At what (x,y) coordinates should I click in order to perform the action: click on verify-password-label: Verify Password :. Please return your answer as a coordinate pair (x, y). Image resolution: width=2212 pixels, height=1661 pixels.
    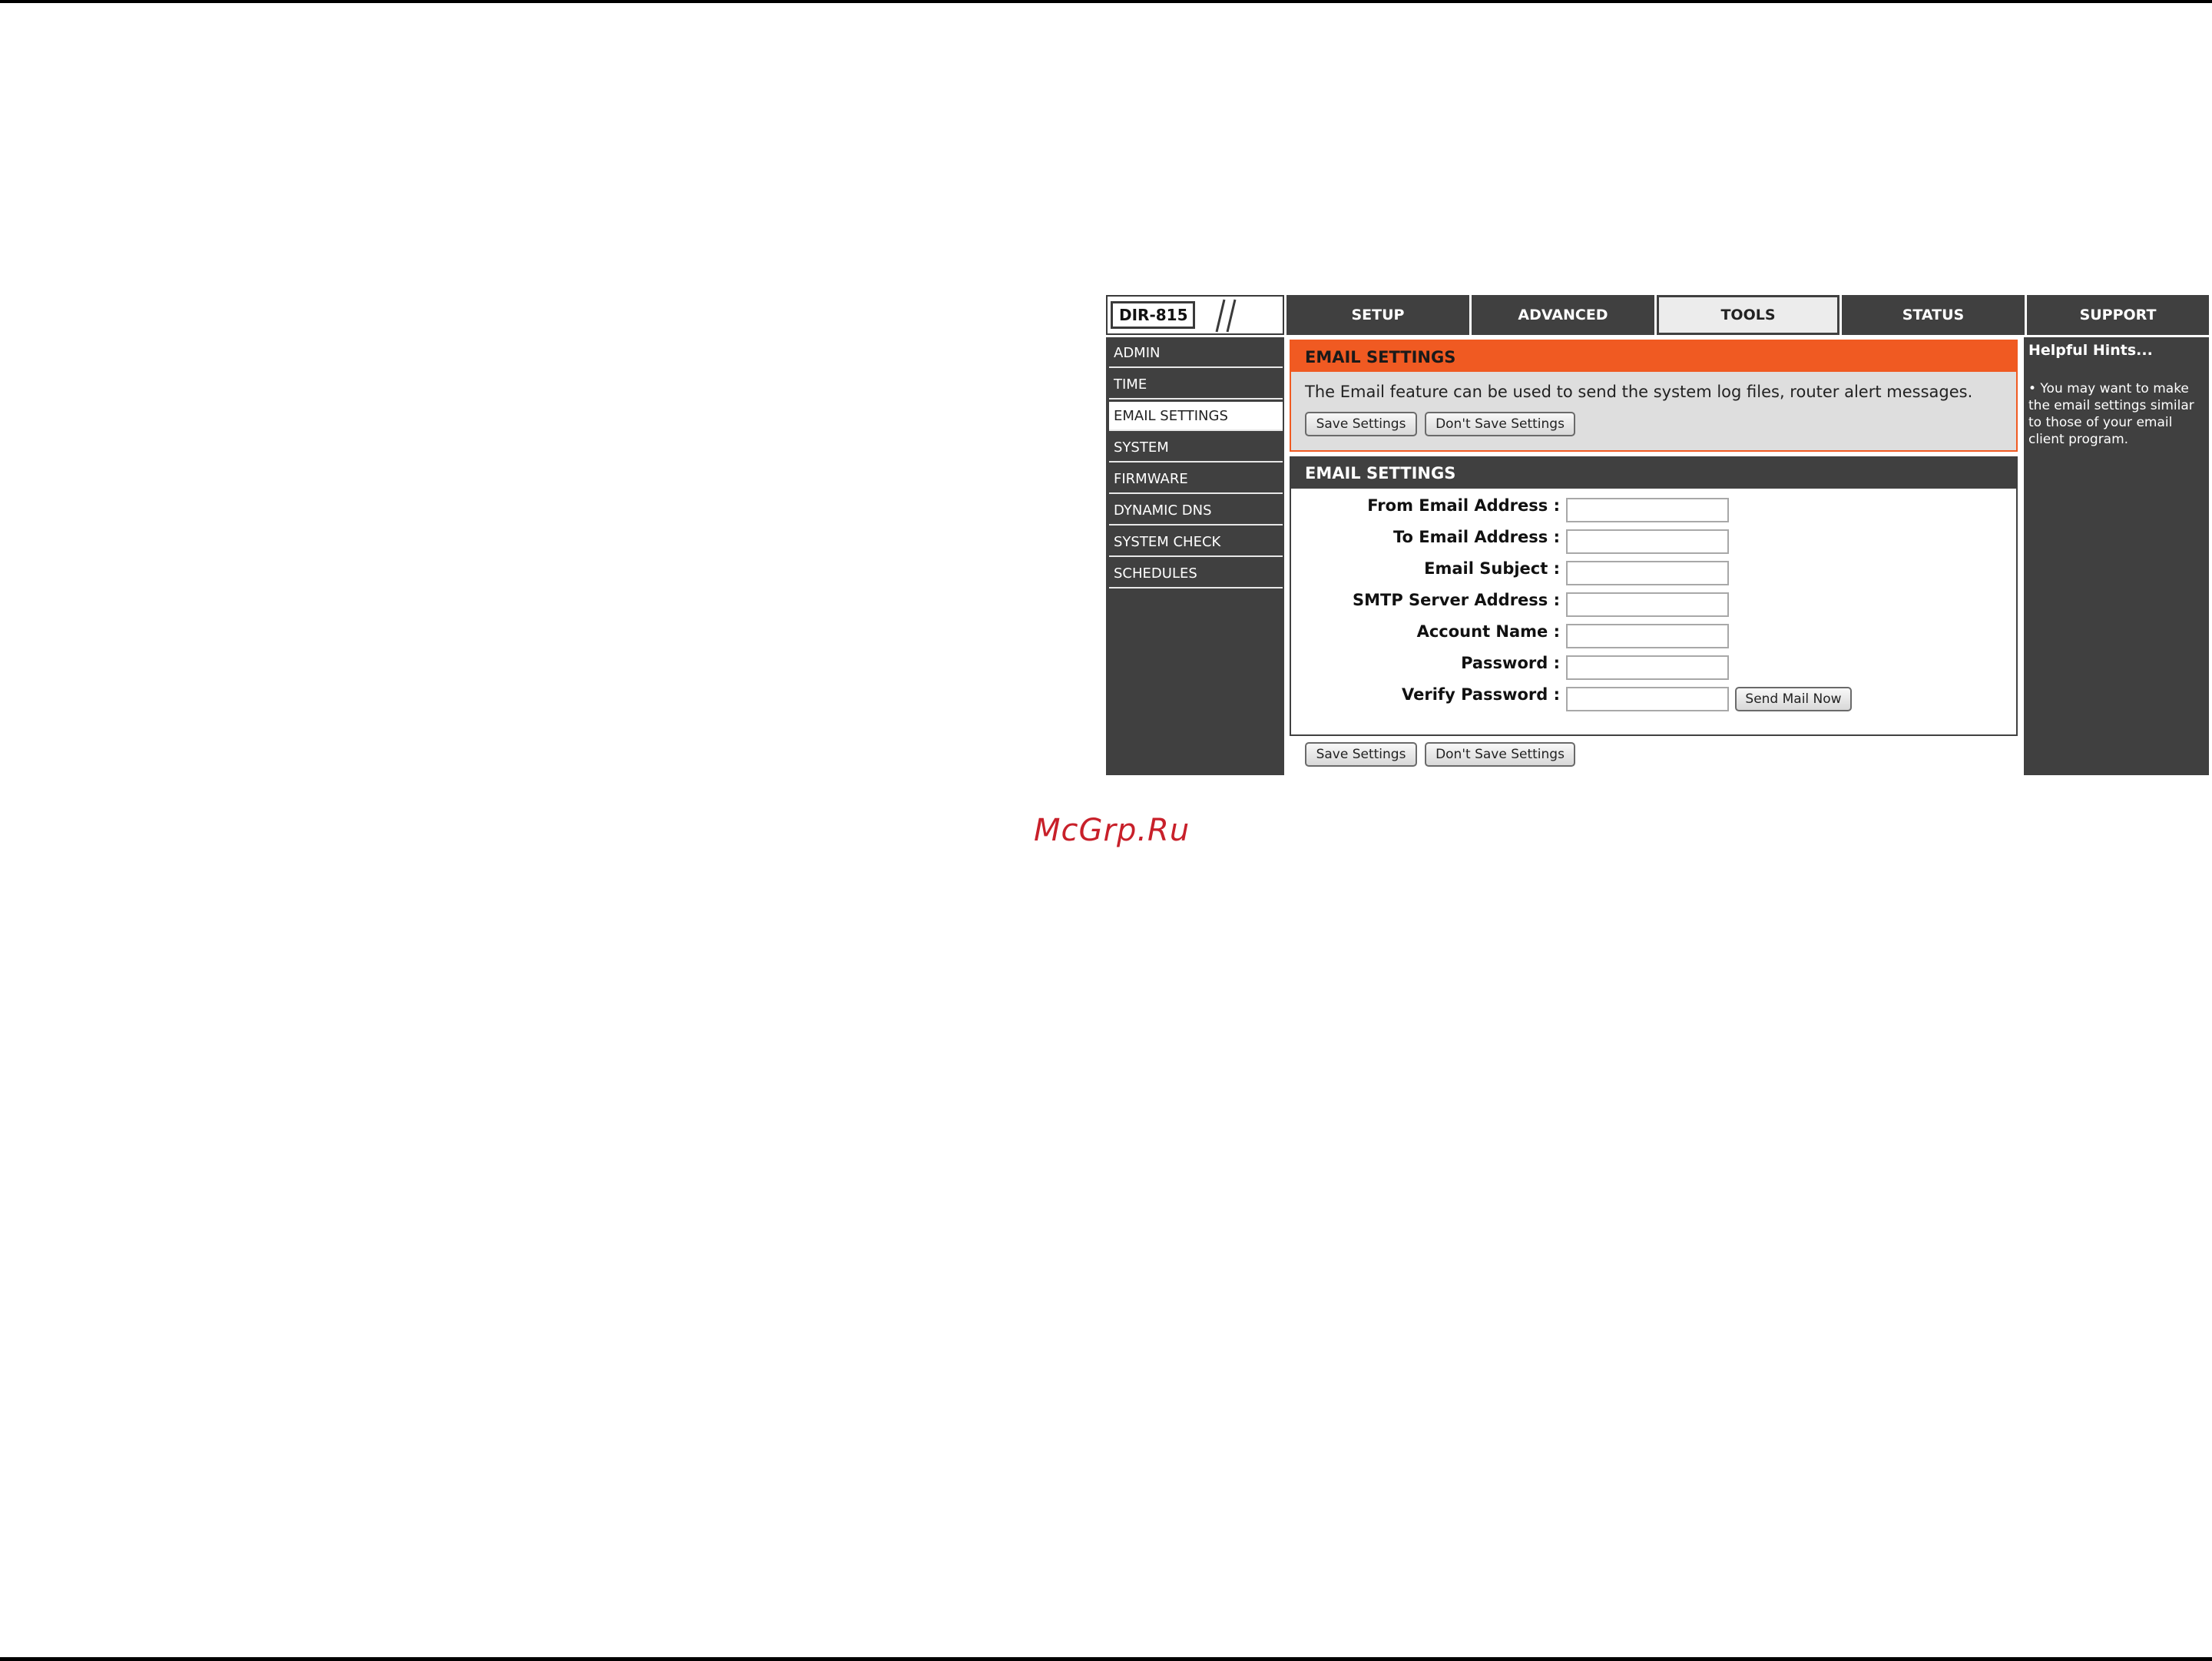
    Looking at the image, I should click on (1481, 694).